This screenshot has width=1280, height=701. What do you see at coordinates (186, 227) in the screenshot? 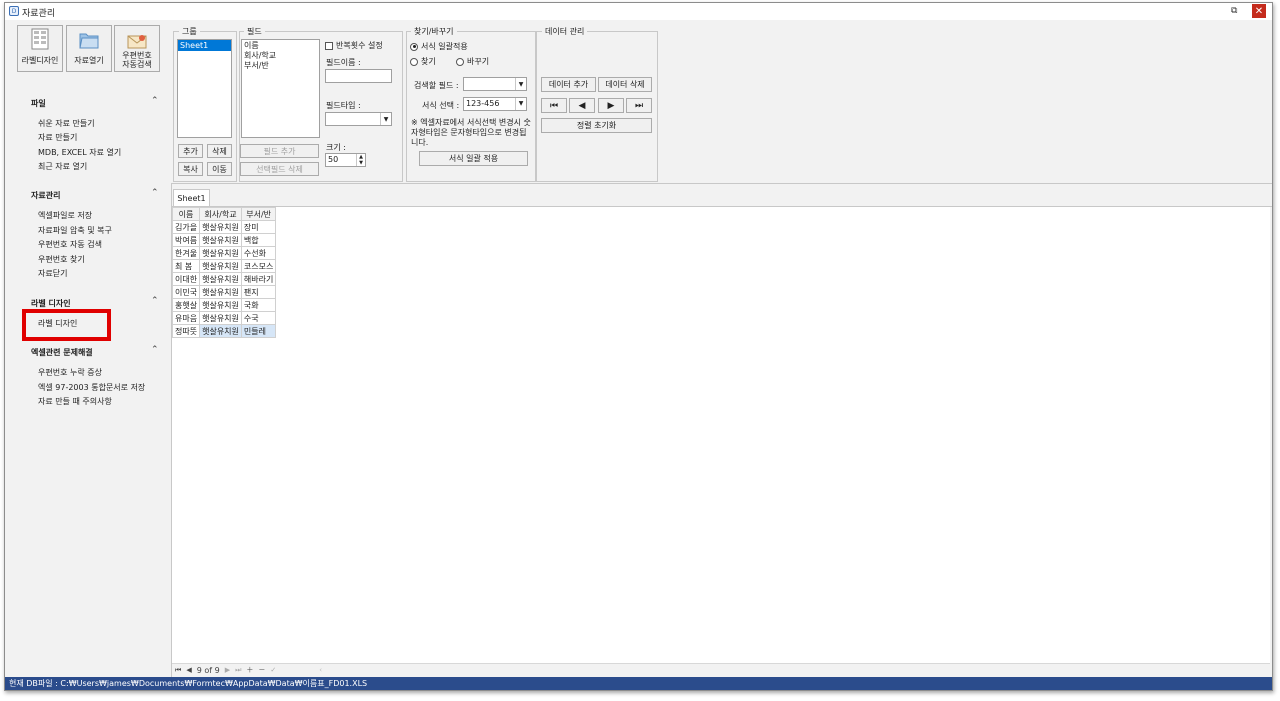
I see `table-cell: 김가을` at bounding box center [186, 227].